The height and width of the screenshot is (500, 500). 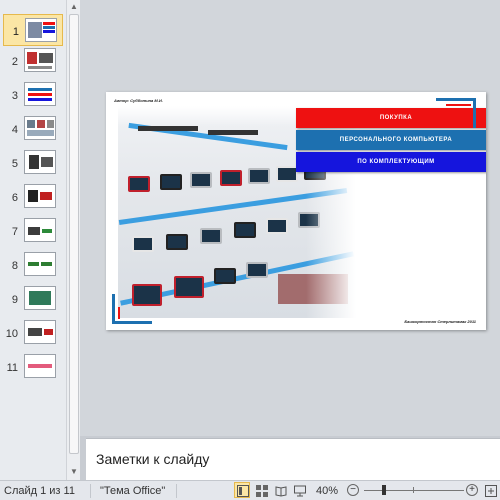 What do you see at coordinates (132, 491) in the screenshot?
I see `theme-name: "Тема Office"` at bounding box center [132, 491].